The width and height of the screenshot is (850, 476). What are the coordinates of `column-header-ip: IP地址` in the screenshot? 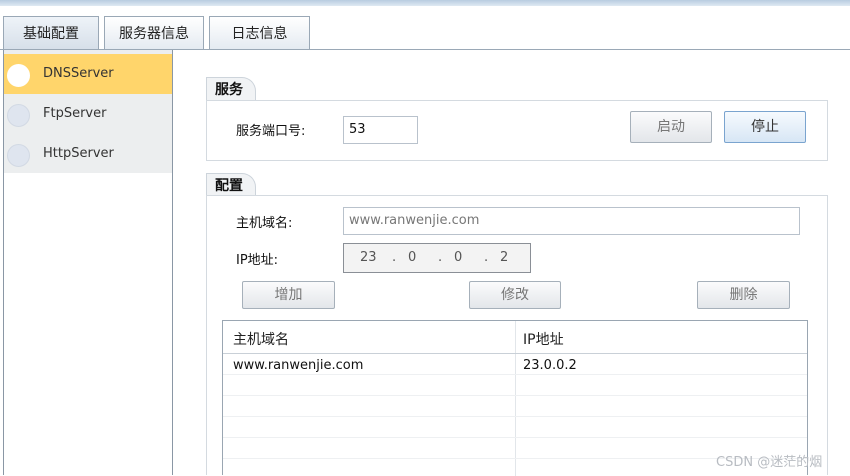 It's located at (543, 339).